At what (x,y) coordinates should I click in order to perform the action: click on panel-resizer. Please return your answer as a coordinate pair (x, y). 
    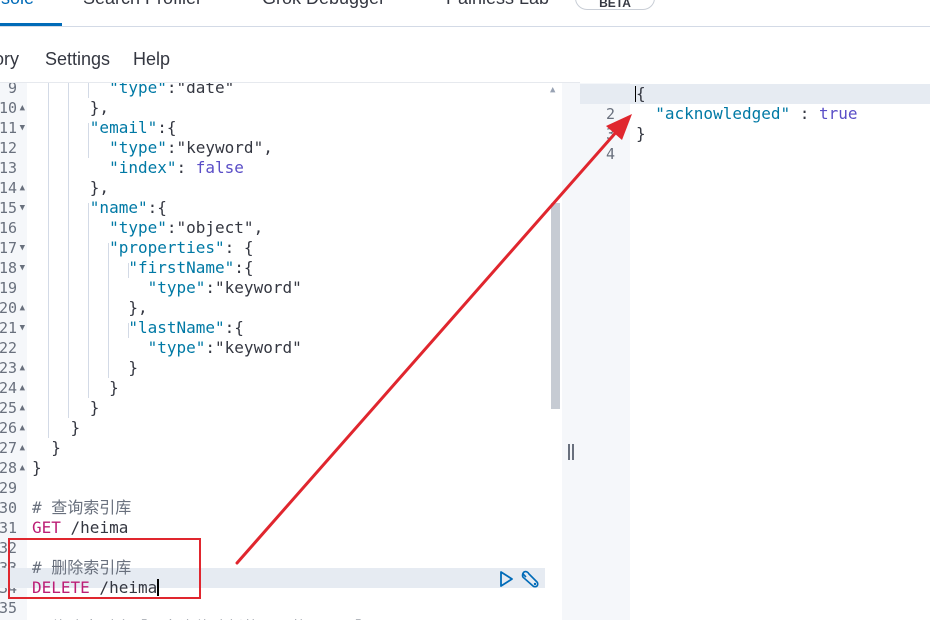
    Looking at the image, I should click on (571, 351).